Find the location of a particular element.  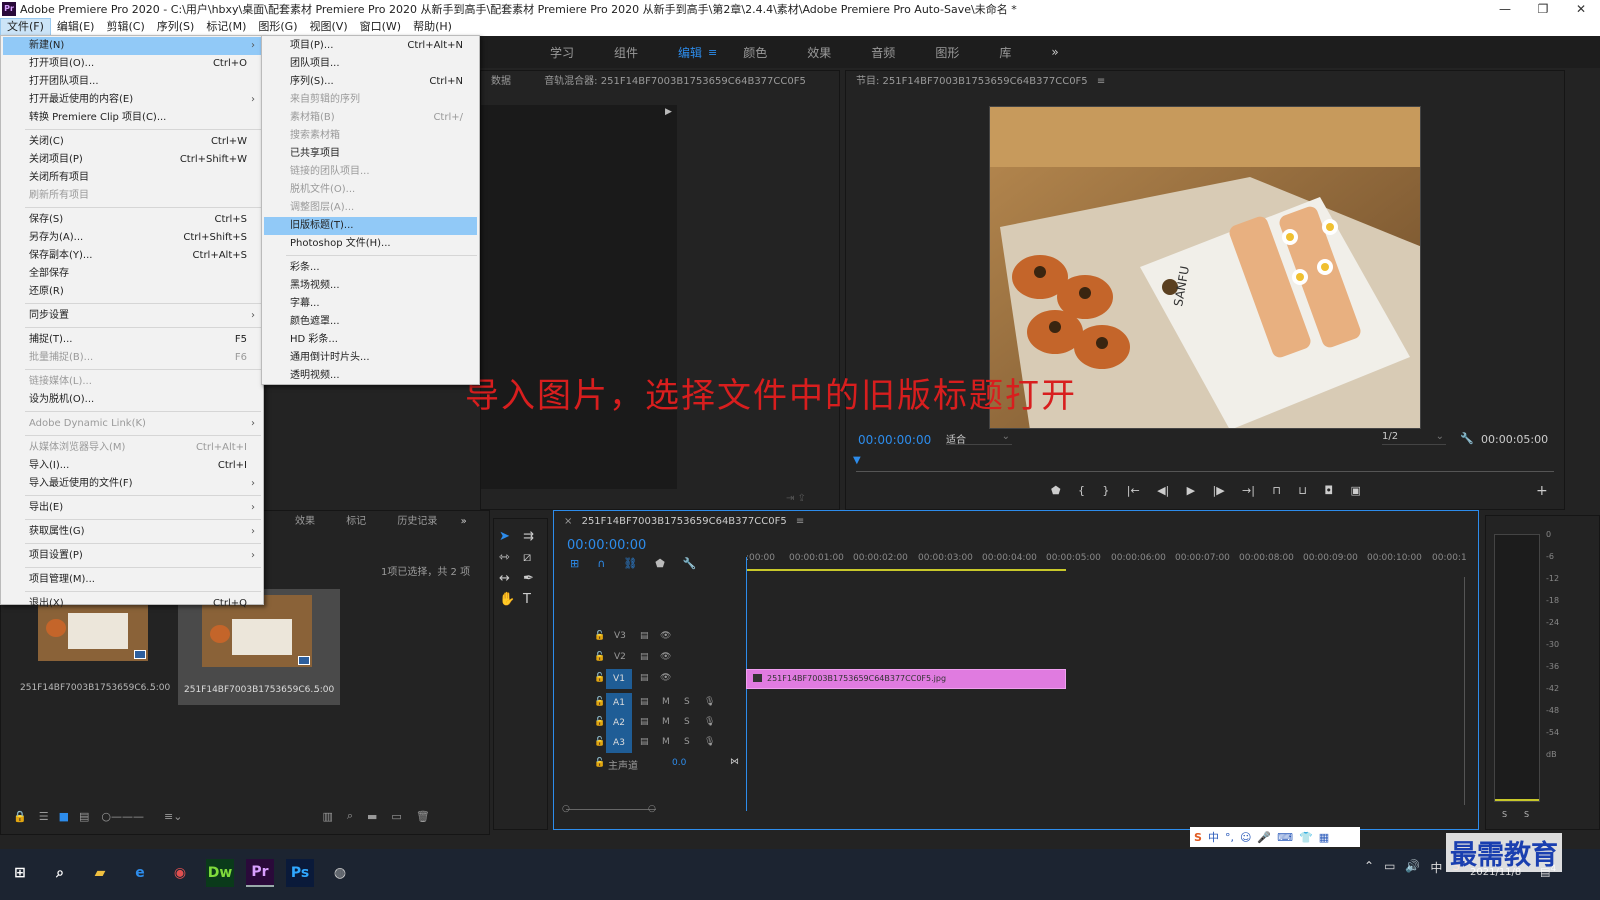

workspace-effects: 效果 is located at coordinates (819, 52).